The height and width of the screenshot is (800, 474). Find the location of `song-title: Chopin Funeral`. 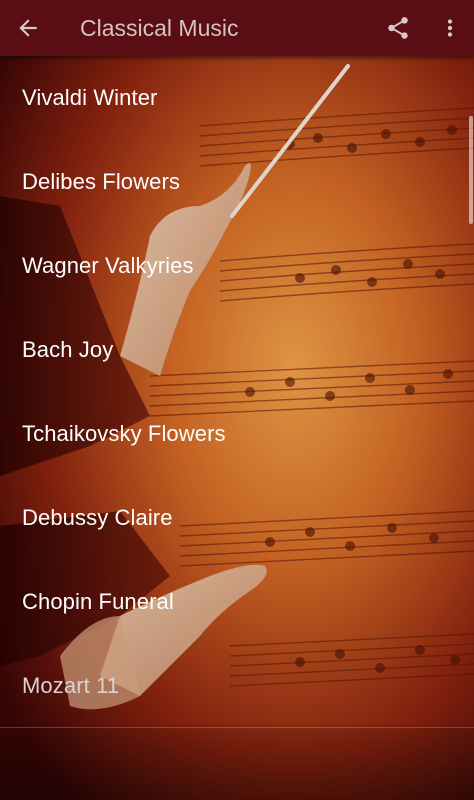

song-title: Chopin Funeral is located at coordinates (98, 601).